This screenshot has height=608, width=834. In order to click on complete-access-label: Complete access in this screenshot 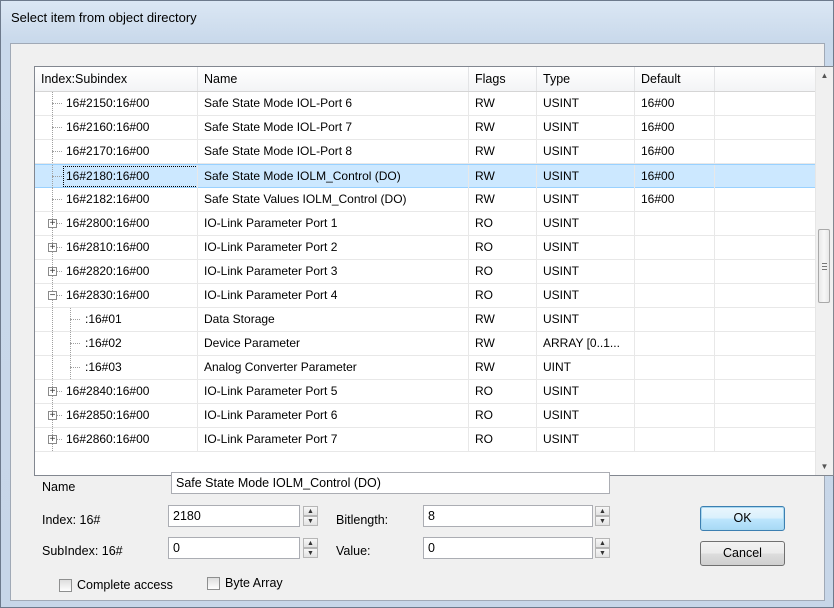, I will do `click(125, 585)`.